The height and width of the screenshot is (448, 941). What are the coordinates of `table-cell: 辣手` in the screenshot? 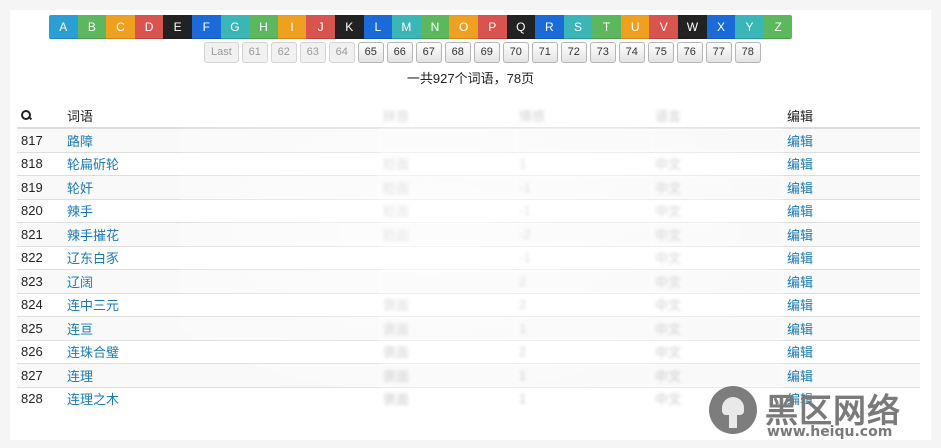 It's located at (221, 210).